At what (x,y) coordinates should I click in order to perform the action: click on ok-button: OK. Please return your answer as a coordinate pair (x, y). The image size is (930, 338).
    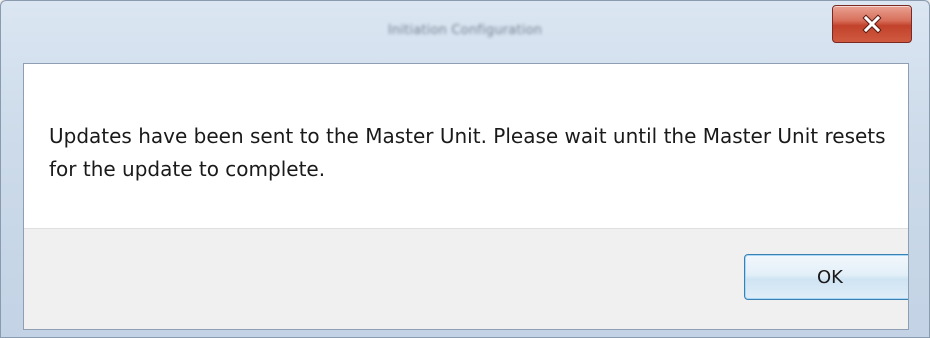
    Looking at the image, I should click on (826, 277).